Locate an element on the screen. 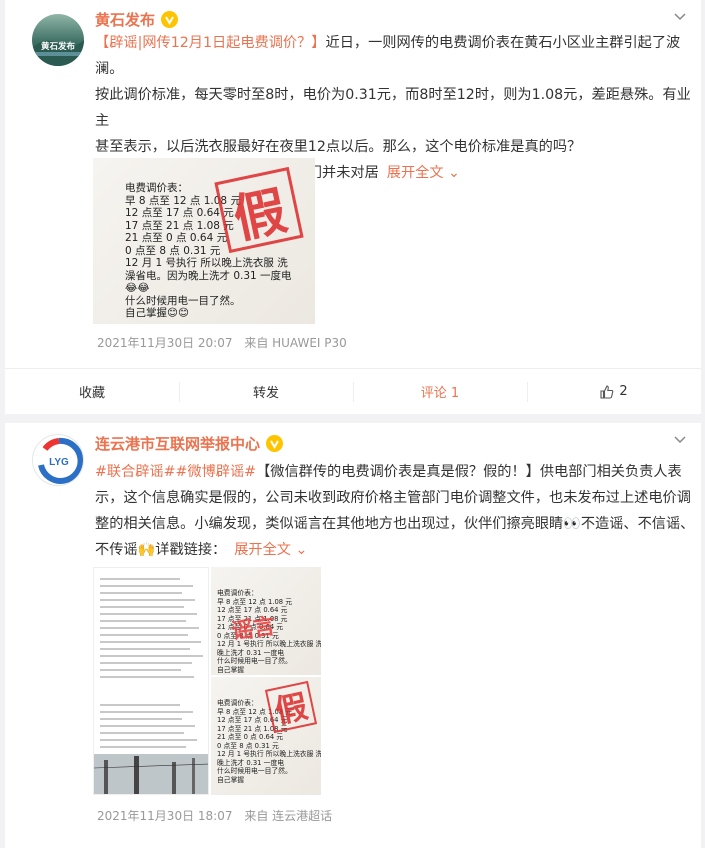  note-line: 自己掌握😊😊 is located at coordinates (157, 313).